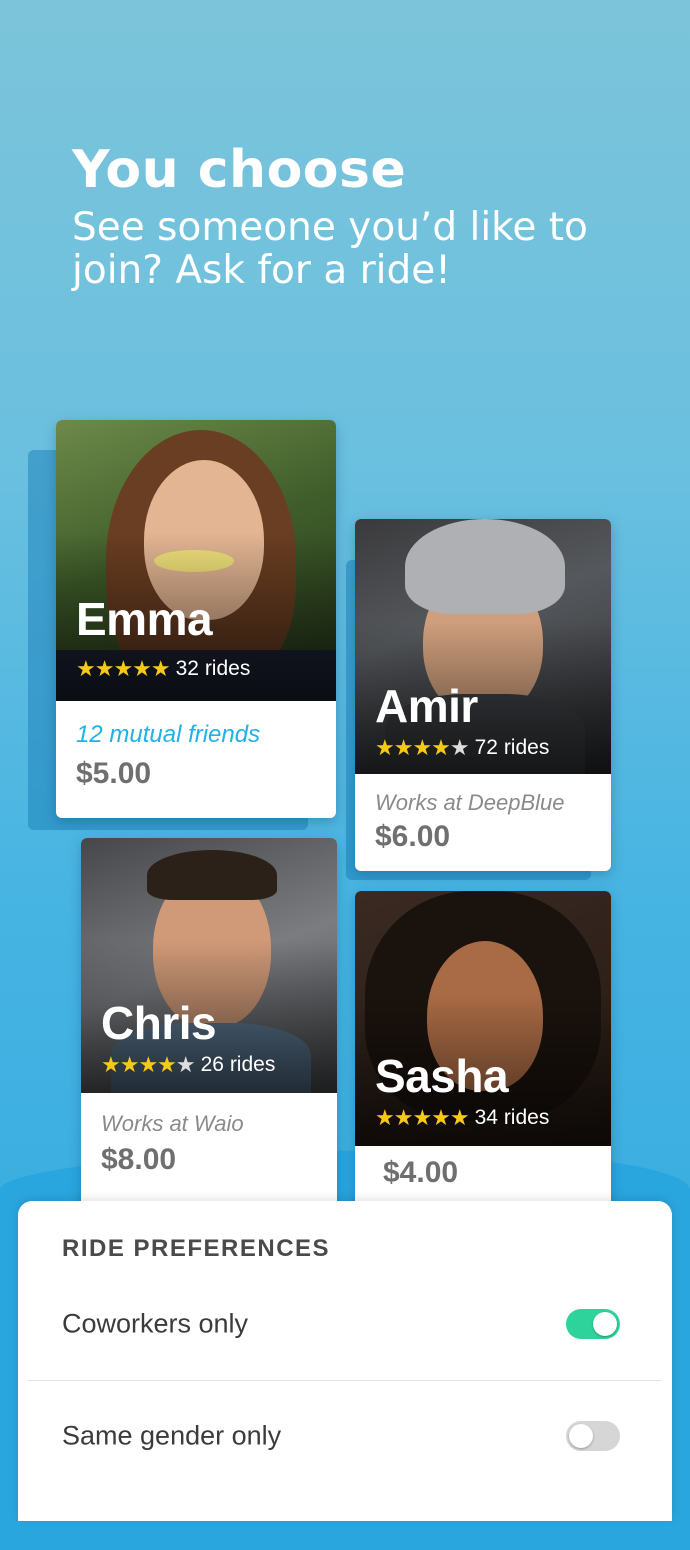 This screenshot has height=1550, width=690. What do you see at coordinates (345, 1436) in the screenshot?
I see `pref-row-gender: Same gender only` at bounding box center [345, 1436].